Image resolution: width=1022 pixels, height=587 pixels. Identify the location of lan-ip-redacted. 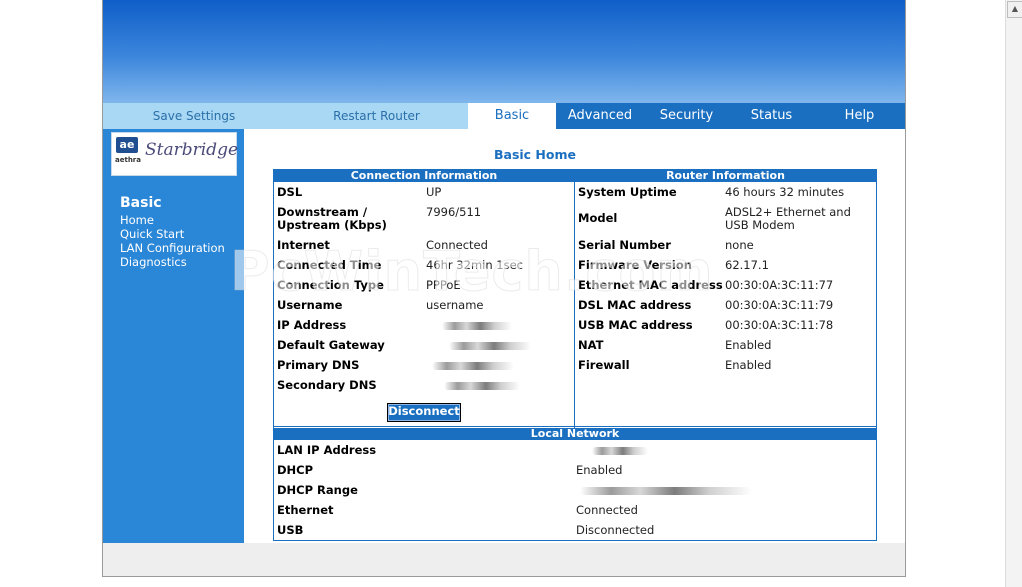
(620, 451).